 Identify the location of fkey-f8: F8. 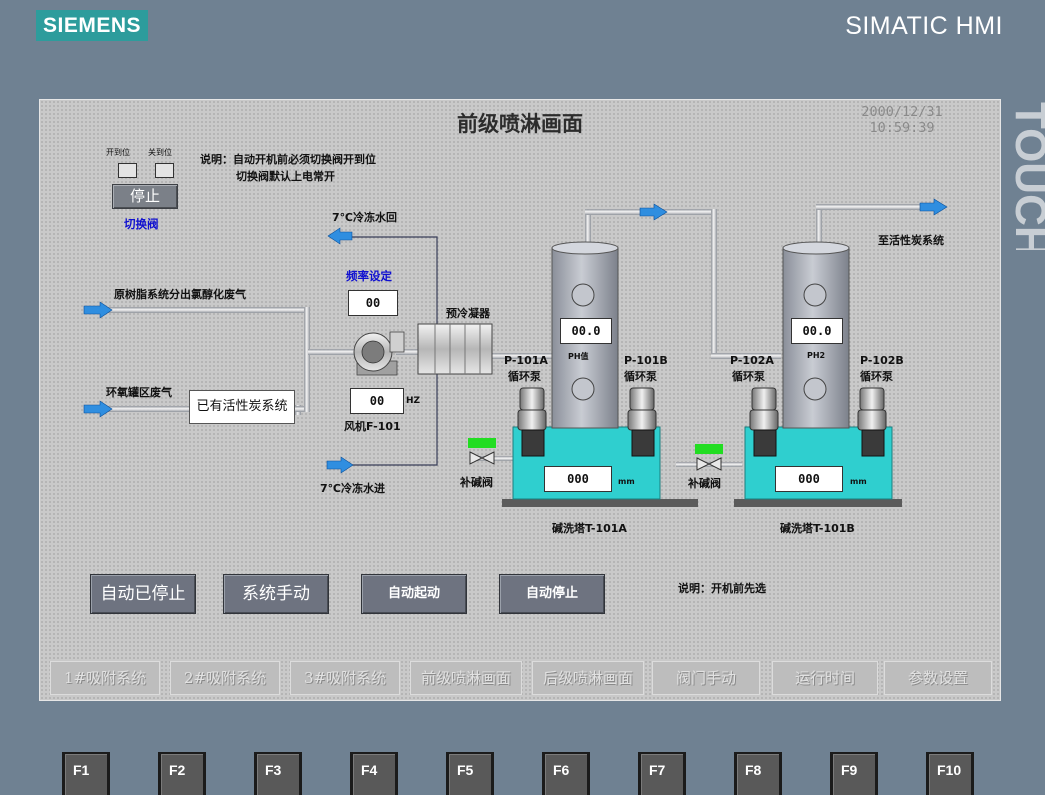
(758, 773).